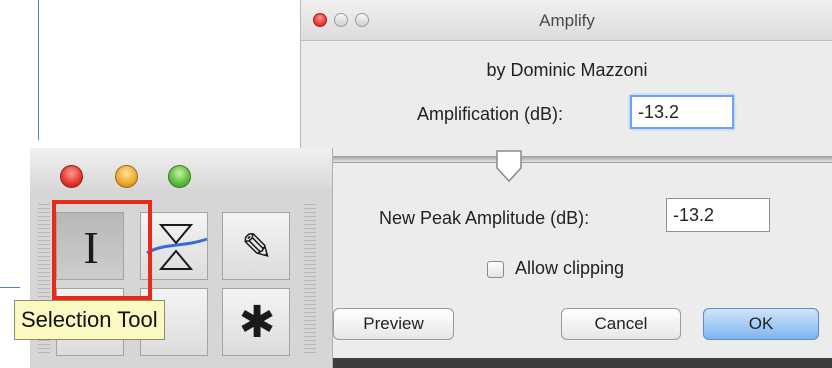 The width and height of the screenshot is (832, 368). Describe the element at coordinates (126, 176) in the screenshot. I see `minimize-window-button` at that location.